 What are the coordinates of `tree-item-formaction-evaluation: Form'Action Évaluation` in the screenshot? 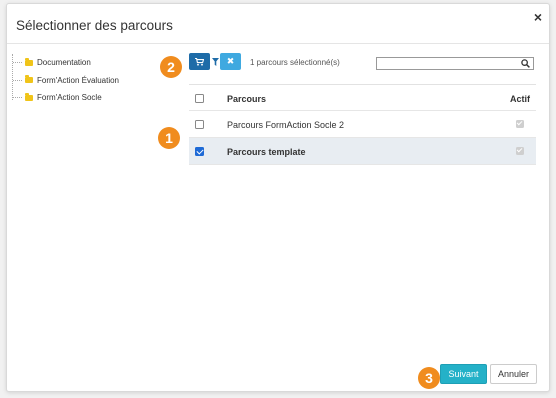 It's located at (64, 81).